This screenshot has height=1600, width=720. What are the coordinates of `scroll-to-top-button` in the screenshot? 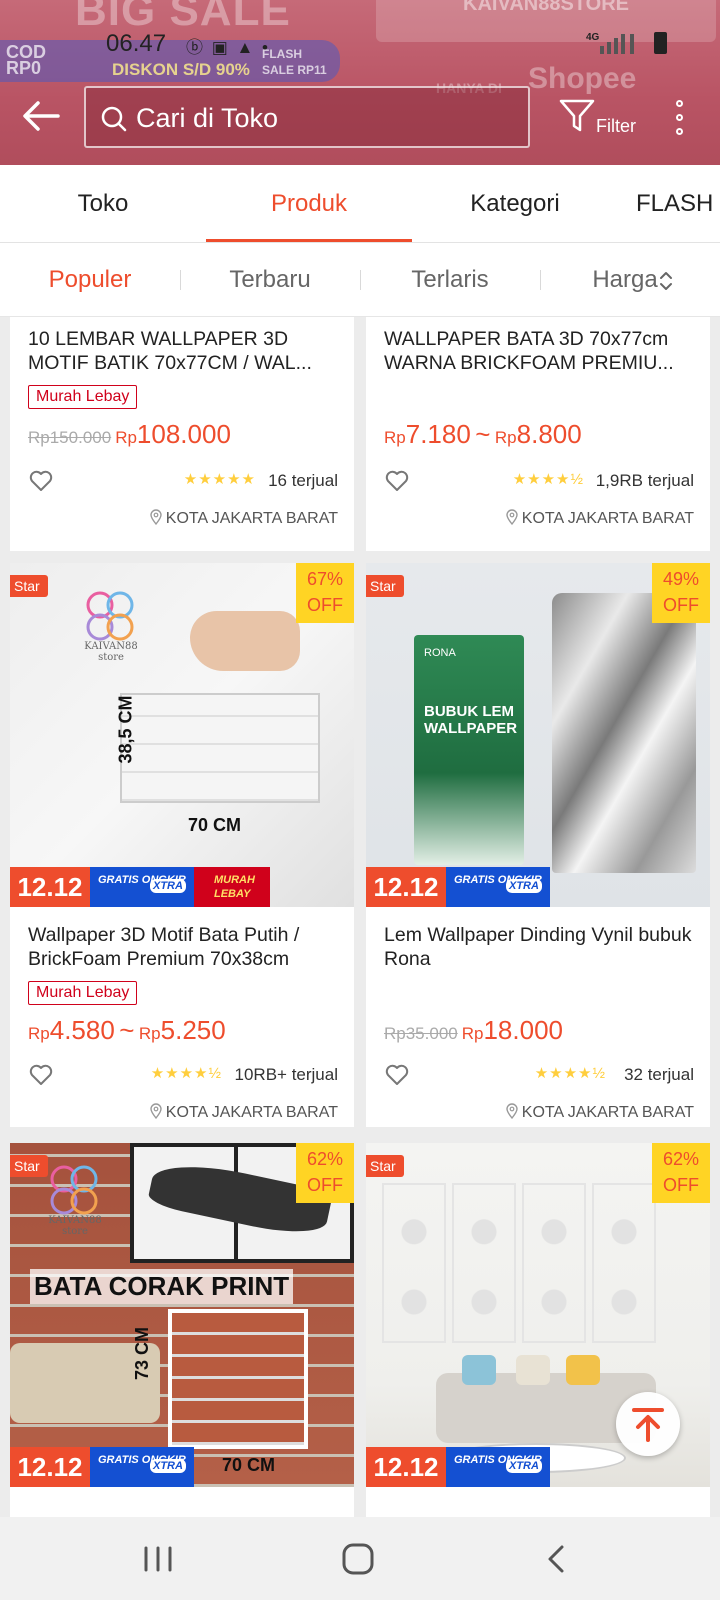 It's located at (648, 1424).